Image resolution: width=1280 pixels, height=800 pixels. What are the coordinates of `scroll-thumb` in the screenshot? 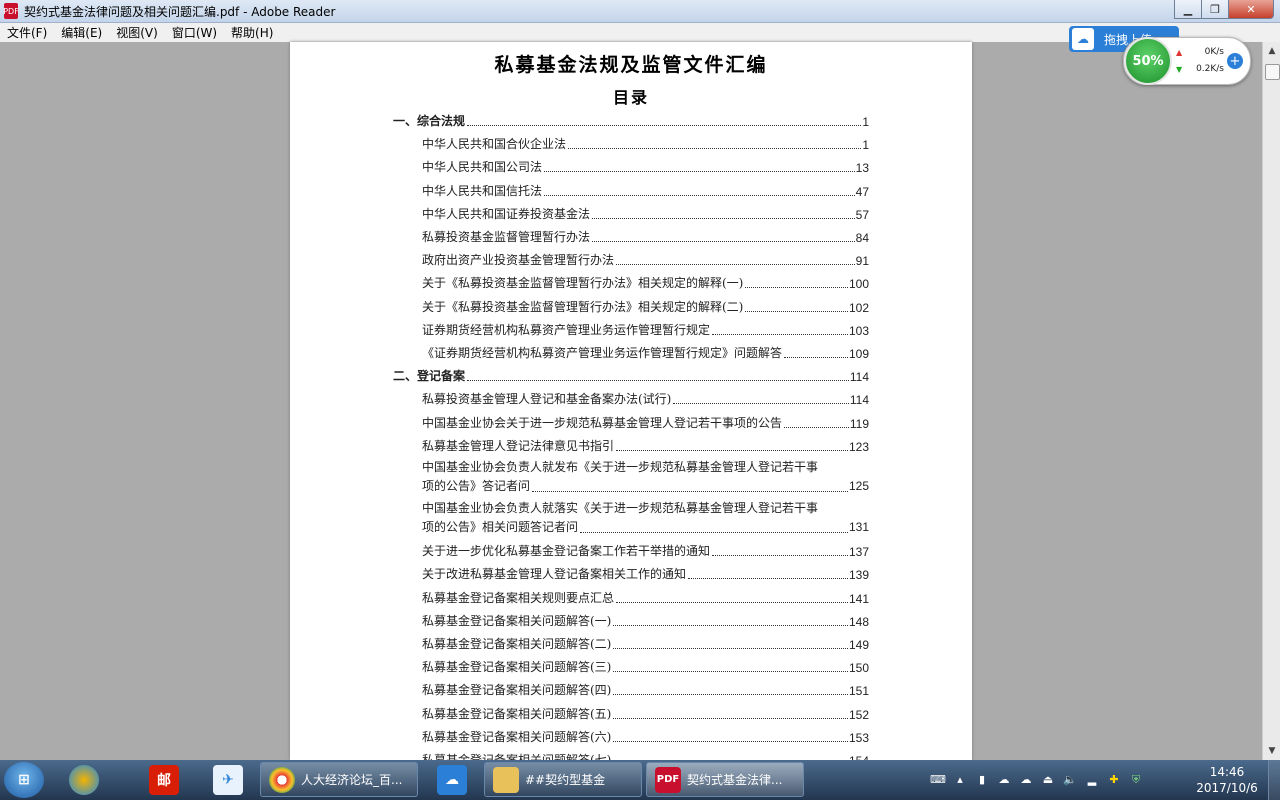 It's located at (1272, 72).